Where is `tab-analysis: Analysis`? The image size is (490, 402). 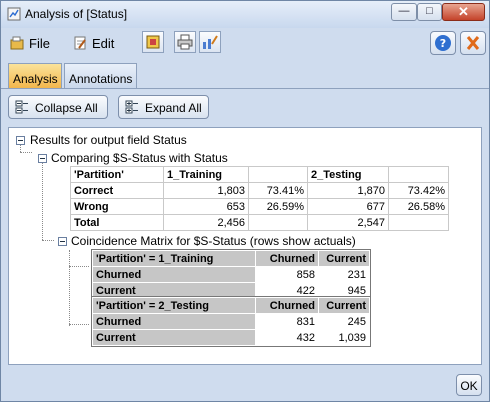
tab-analysis: Analysis is located at coordinates (35, 75).